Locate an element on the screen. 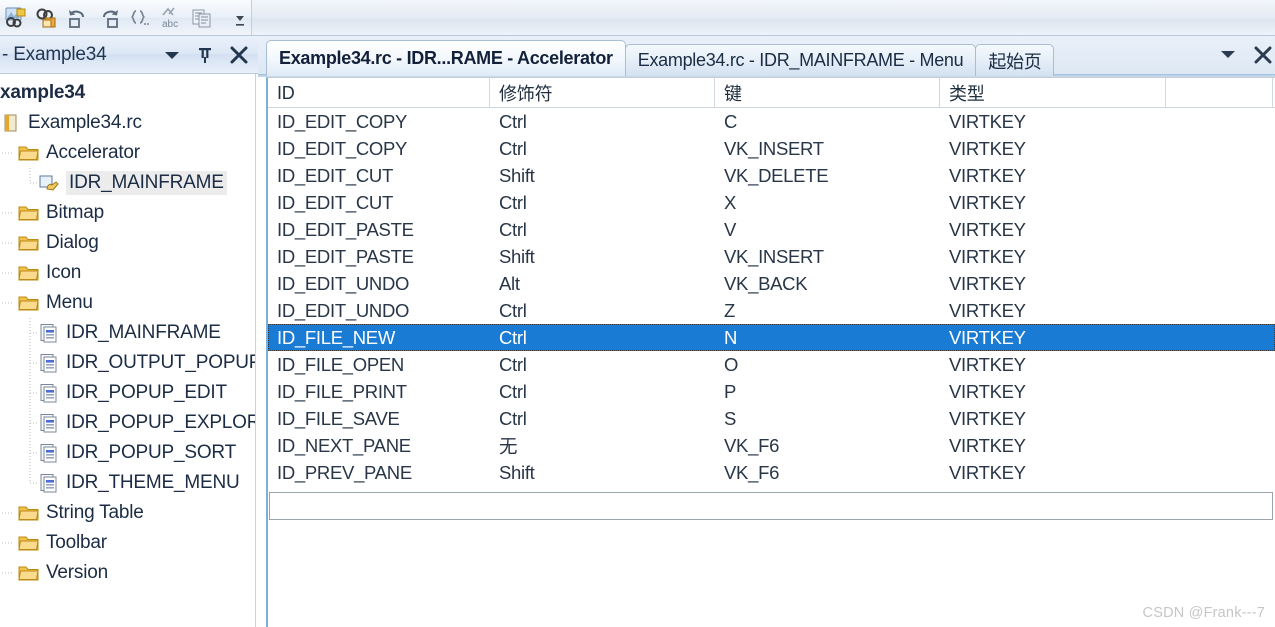 The height and width of the screenshot is (627, 1275). tree-item-version: Version is located at coordinates (127, 573).